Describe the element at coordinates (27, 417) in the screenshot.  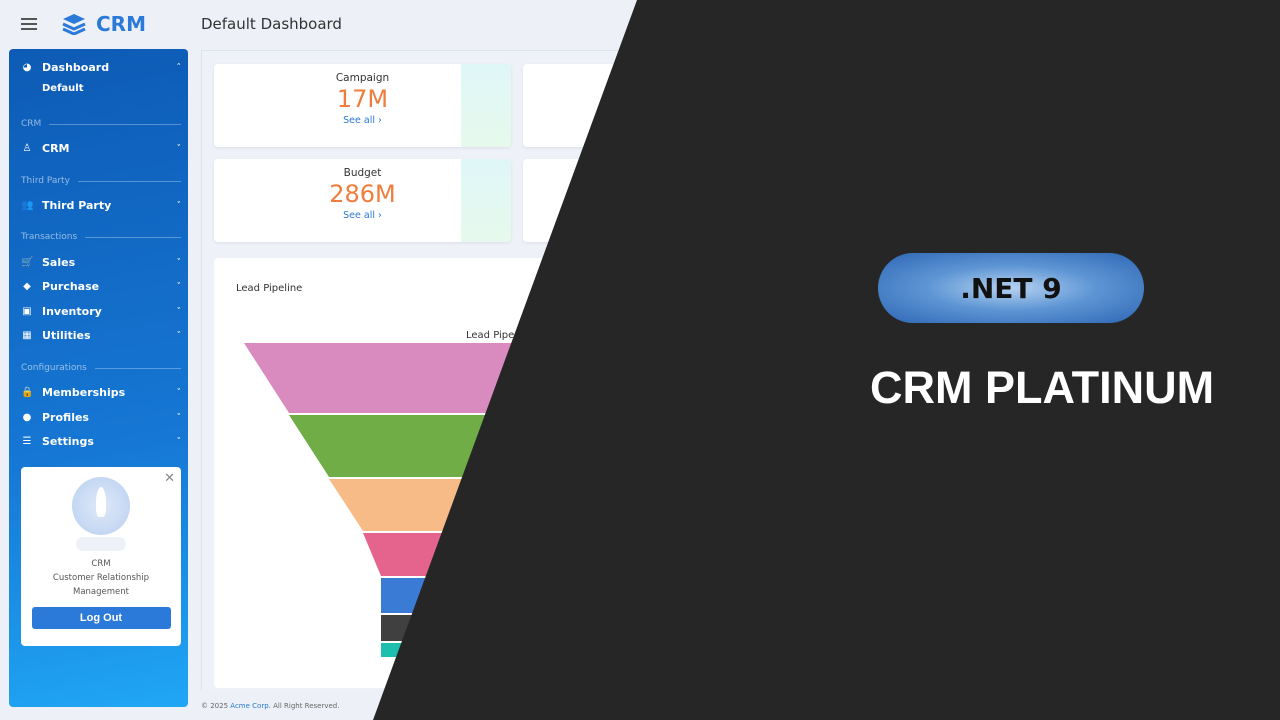
I see `user-icon: ●` at that location.